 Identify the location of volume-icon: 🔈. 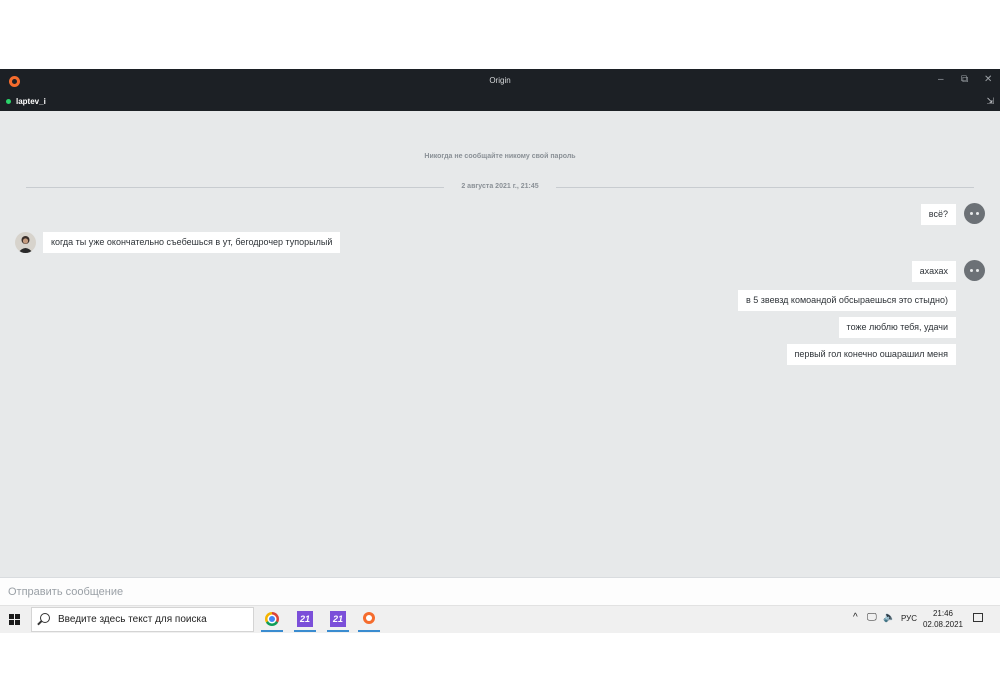
(889, 617).